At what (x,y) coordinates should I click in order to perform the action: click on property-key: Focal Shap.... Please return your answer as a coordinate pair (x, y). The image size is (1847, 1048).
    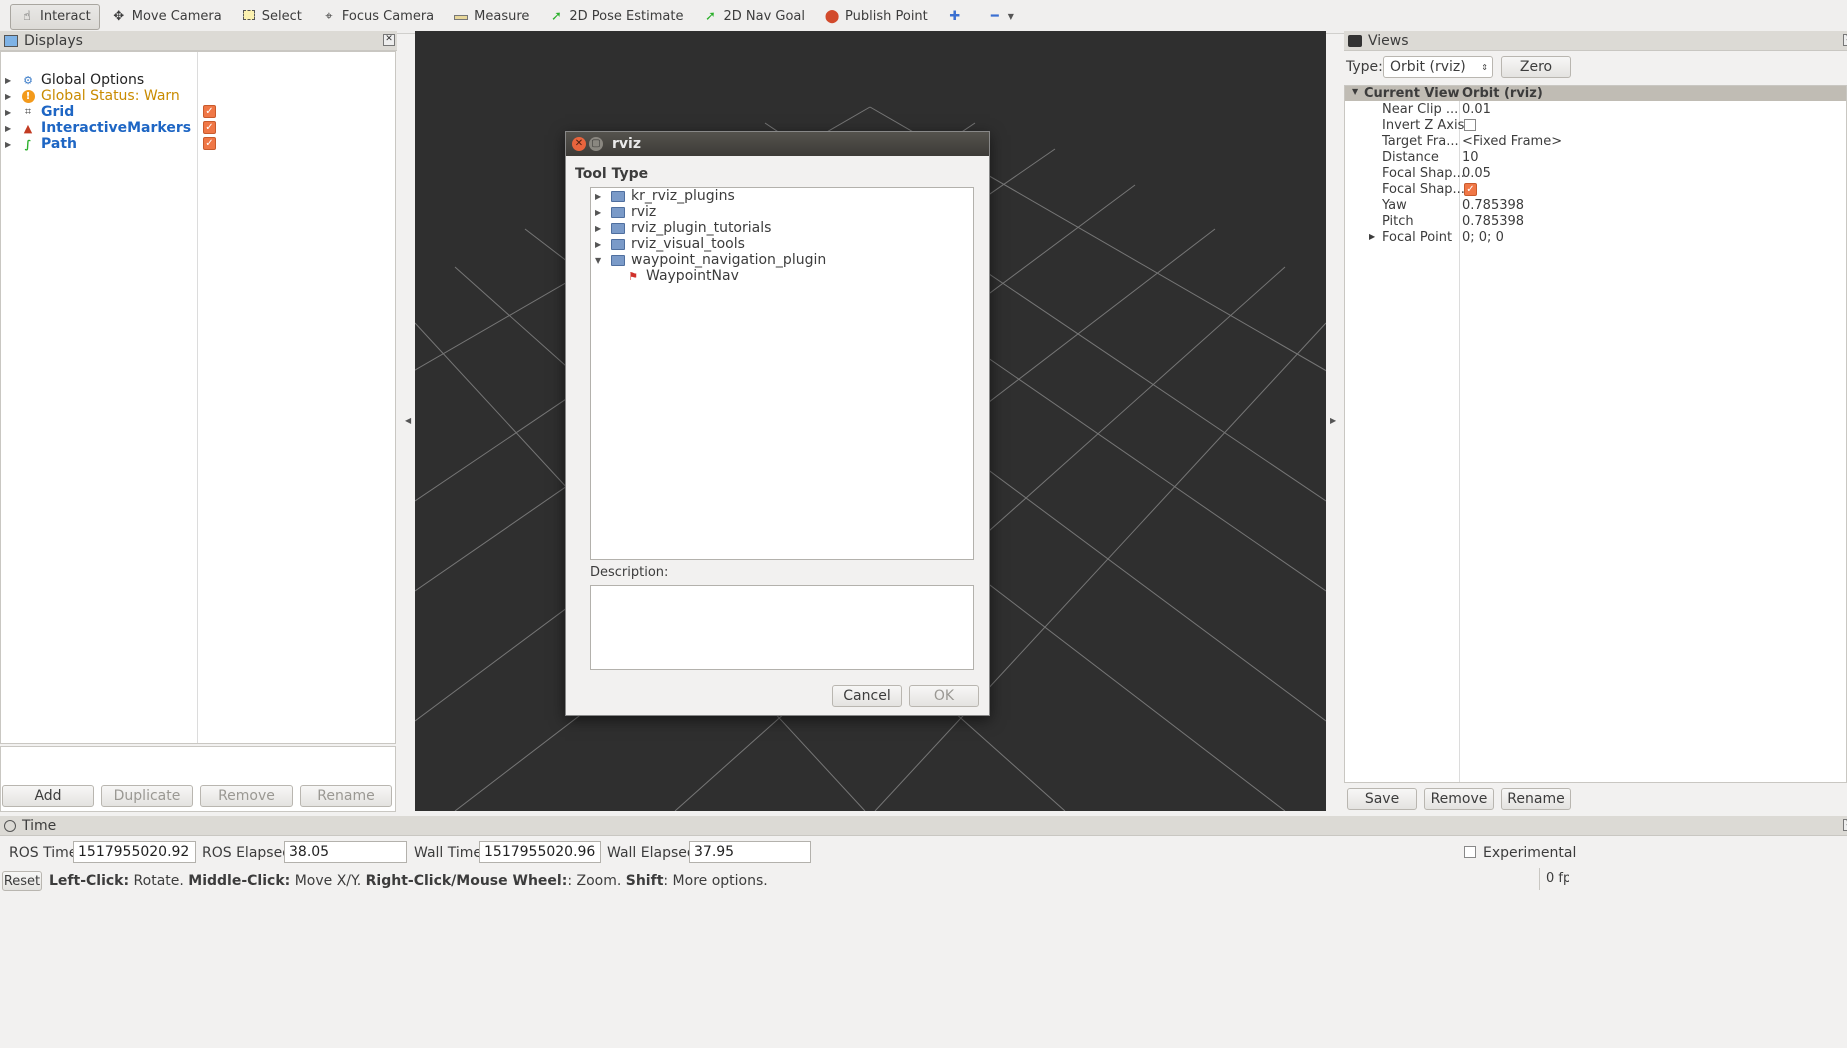
    Looking at the image, I should click on (1423, 189).